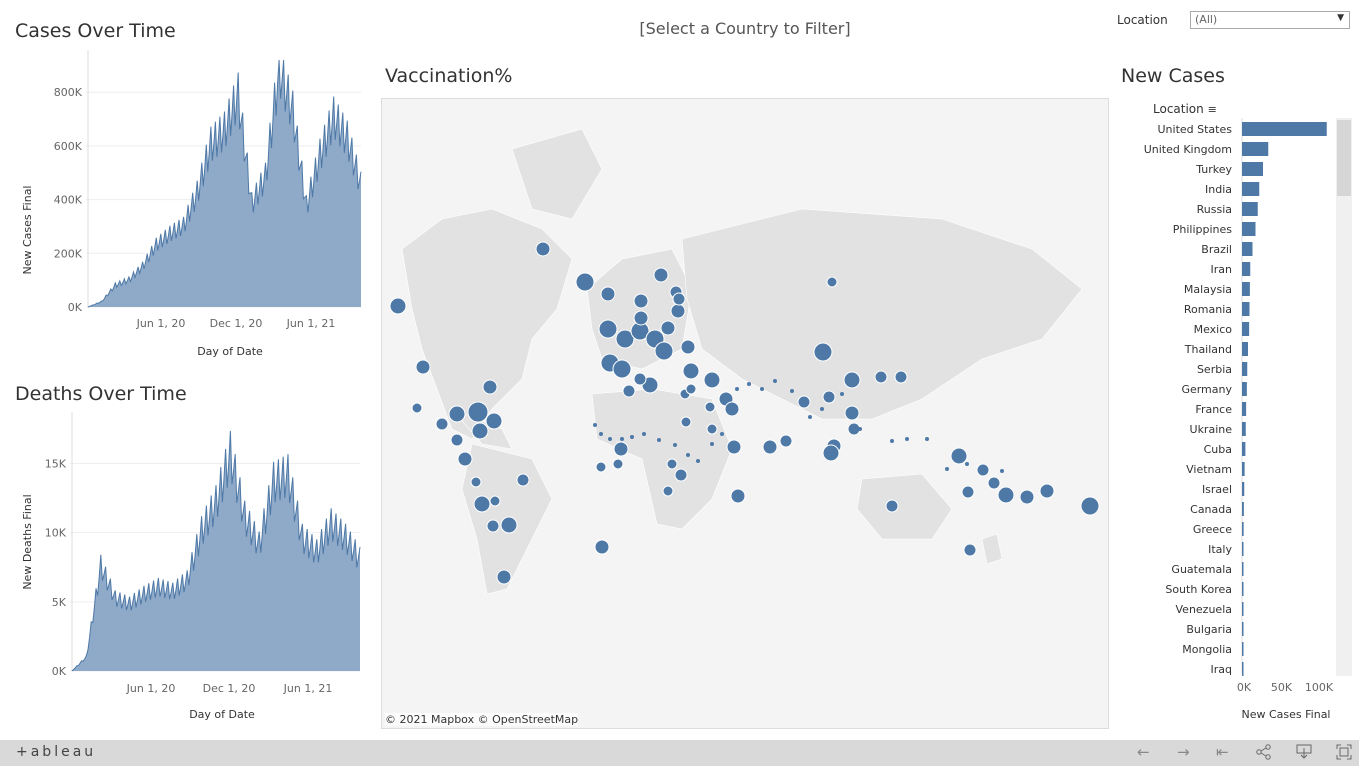 This screenshot has width=1359, height=766. Describe the element at coordinates (1204, 609) in the screenshot. I see `bar-label: Venezuela` at that location.